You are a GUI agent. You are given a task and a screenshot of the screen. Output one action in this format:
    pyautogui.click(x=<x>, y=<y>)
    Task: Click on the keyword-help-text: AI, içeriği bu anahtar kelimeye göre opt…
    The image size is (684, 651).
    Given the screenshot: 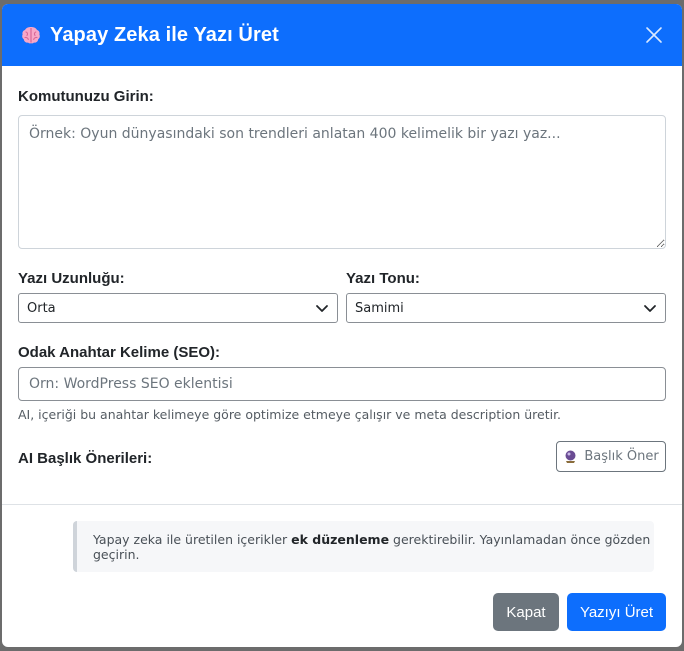 What is the action you would take?
    pyautogui.click(x=290, y=414)
    